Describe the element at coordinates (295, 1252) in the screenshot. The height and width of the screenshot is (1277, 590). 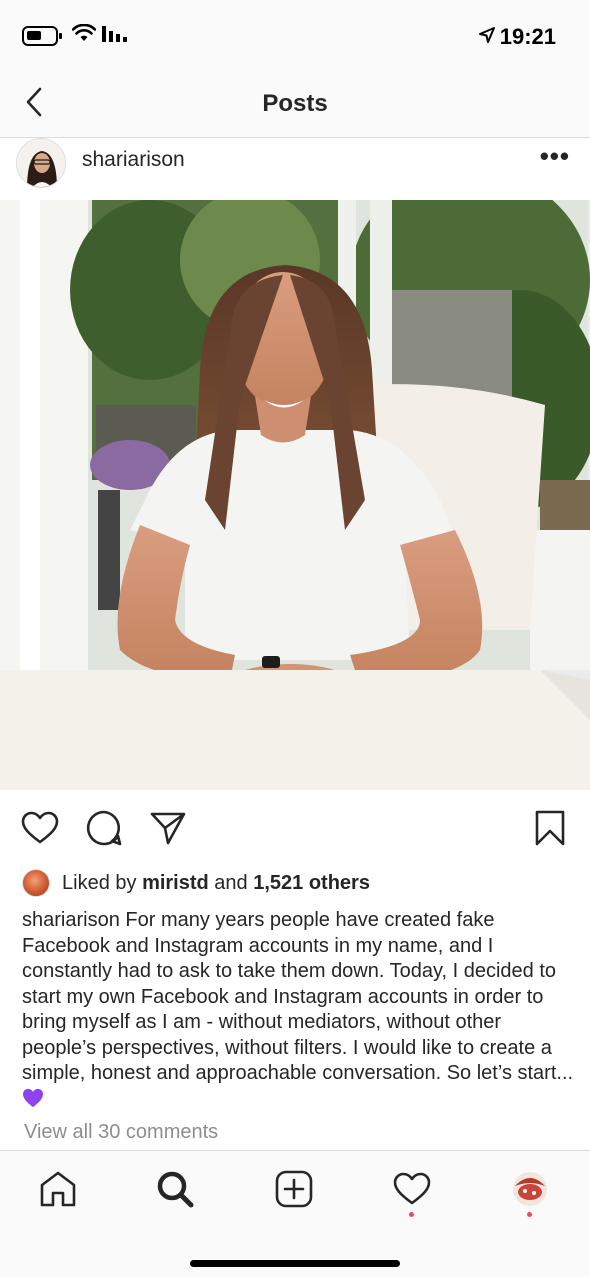
I see `home-indicator-area` at that location.